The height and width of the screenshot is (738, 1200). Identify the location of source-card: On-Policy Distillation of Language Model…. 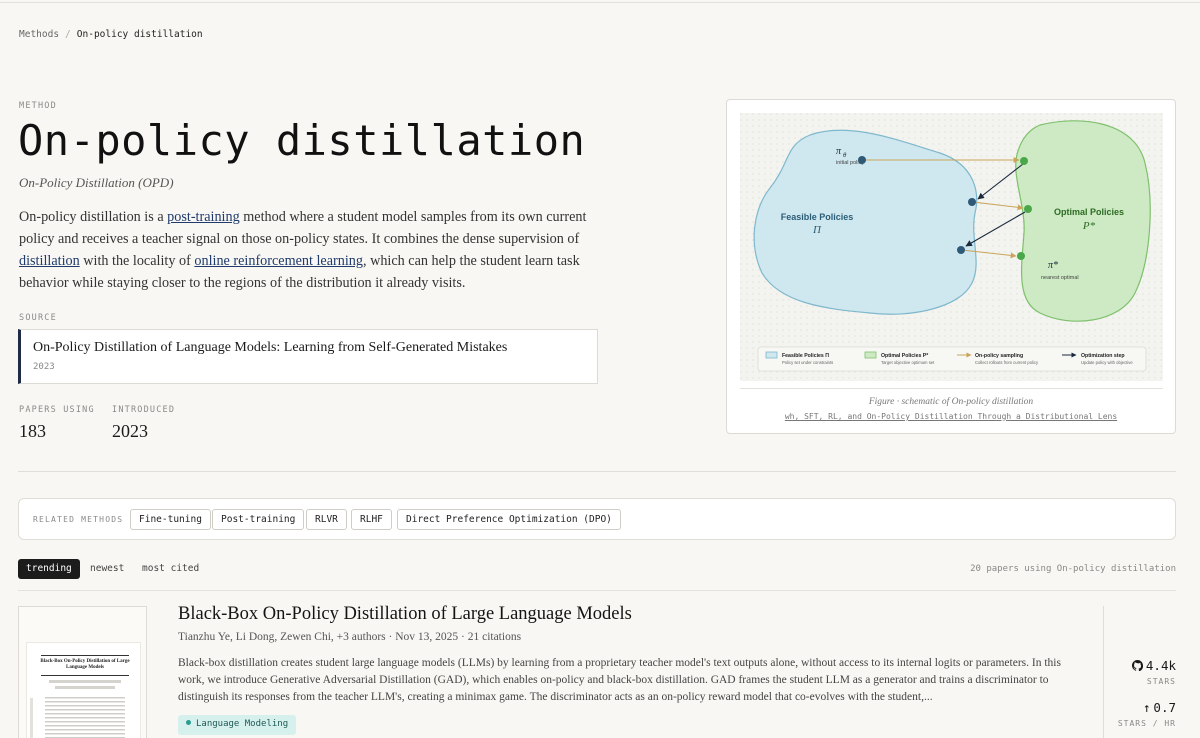
(308, 356).